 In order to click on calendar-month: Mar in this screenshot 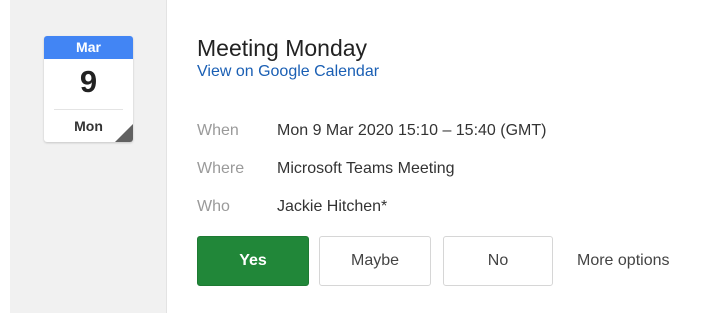, I will do `click(88, 47)`.